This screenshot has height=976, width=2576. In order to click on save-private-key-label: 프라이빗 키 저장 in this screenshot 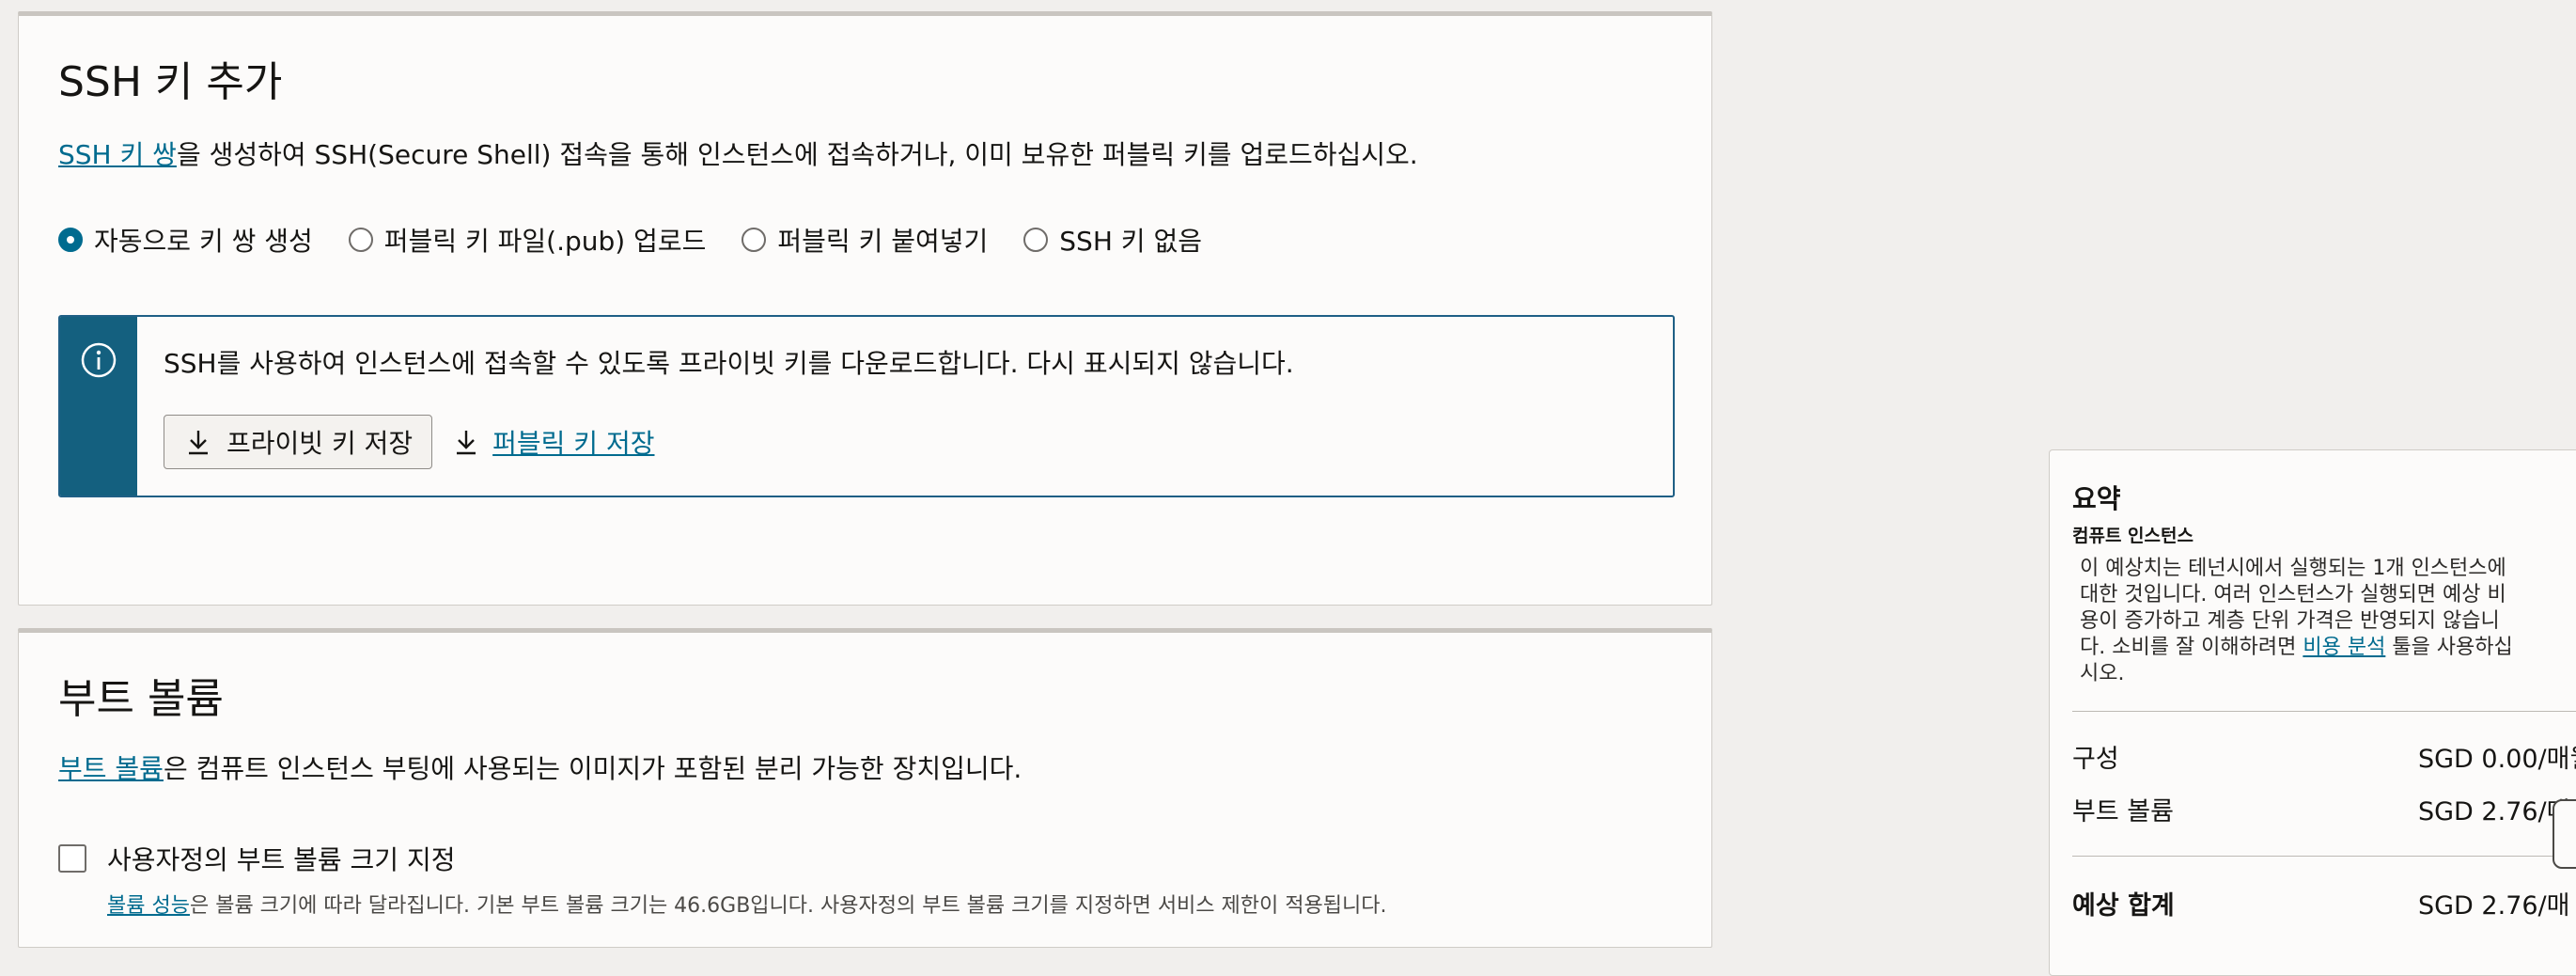, I will do `click(320, 444)`.